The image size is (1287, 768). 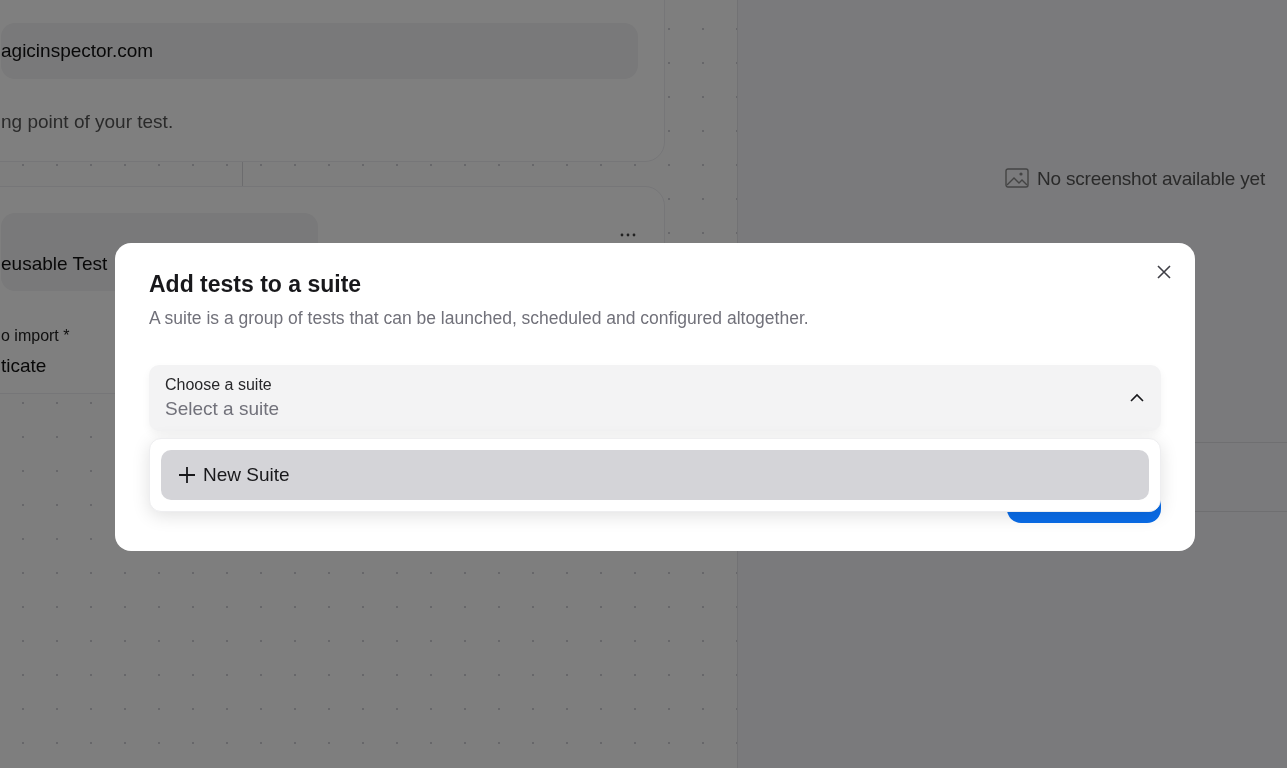 What do you see at coordinates (223, 409) in the screenshot?
I see `select-placeholder: Select a suite` at bounding box center [223, 409].